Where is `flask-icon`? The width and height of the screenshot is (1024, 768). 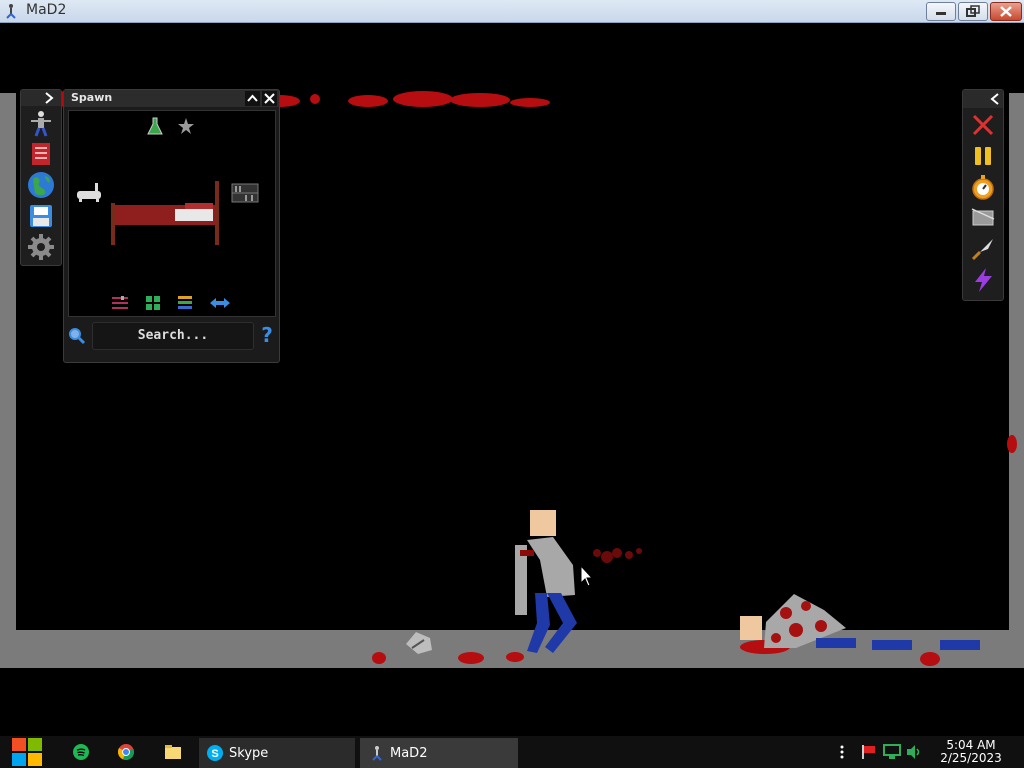 flask-icon is located at coordinates (155, 126).